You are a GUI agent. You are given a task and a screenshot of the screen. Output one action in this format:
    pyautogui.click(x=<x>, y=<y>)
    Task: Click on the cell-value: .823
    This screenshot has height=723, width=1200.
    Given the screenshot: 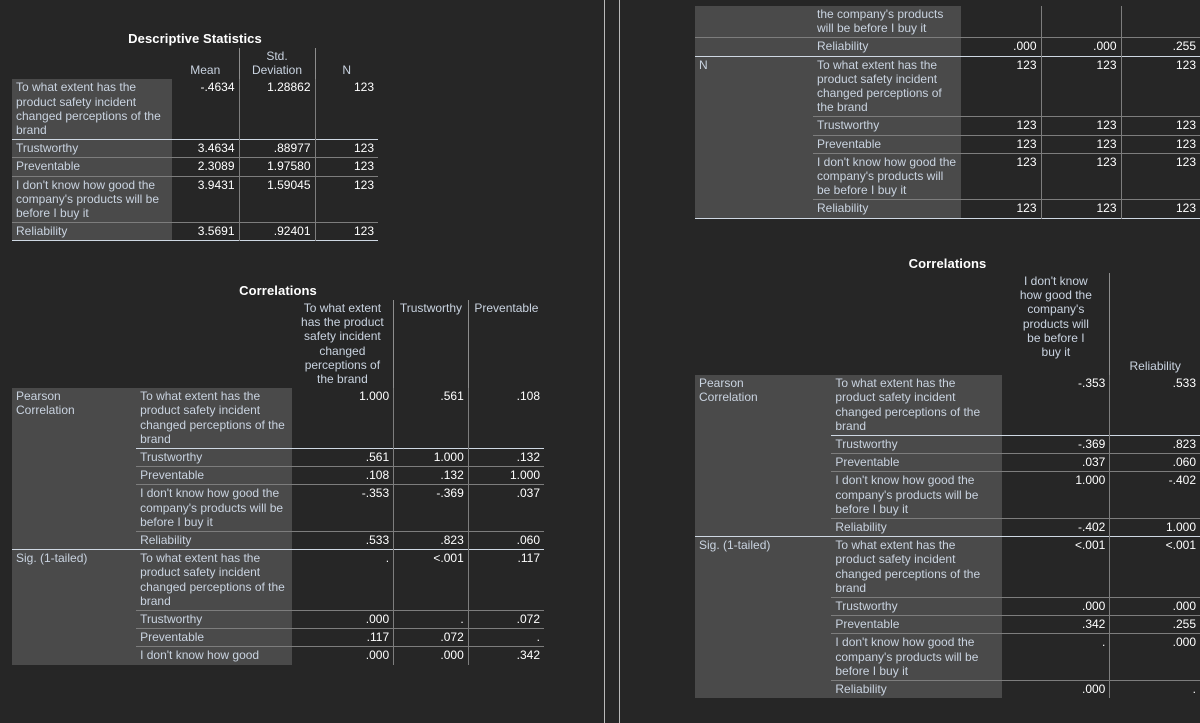 What is the action you would take?
    pyautogui.click(x=1154, y=444)
    